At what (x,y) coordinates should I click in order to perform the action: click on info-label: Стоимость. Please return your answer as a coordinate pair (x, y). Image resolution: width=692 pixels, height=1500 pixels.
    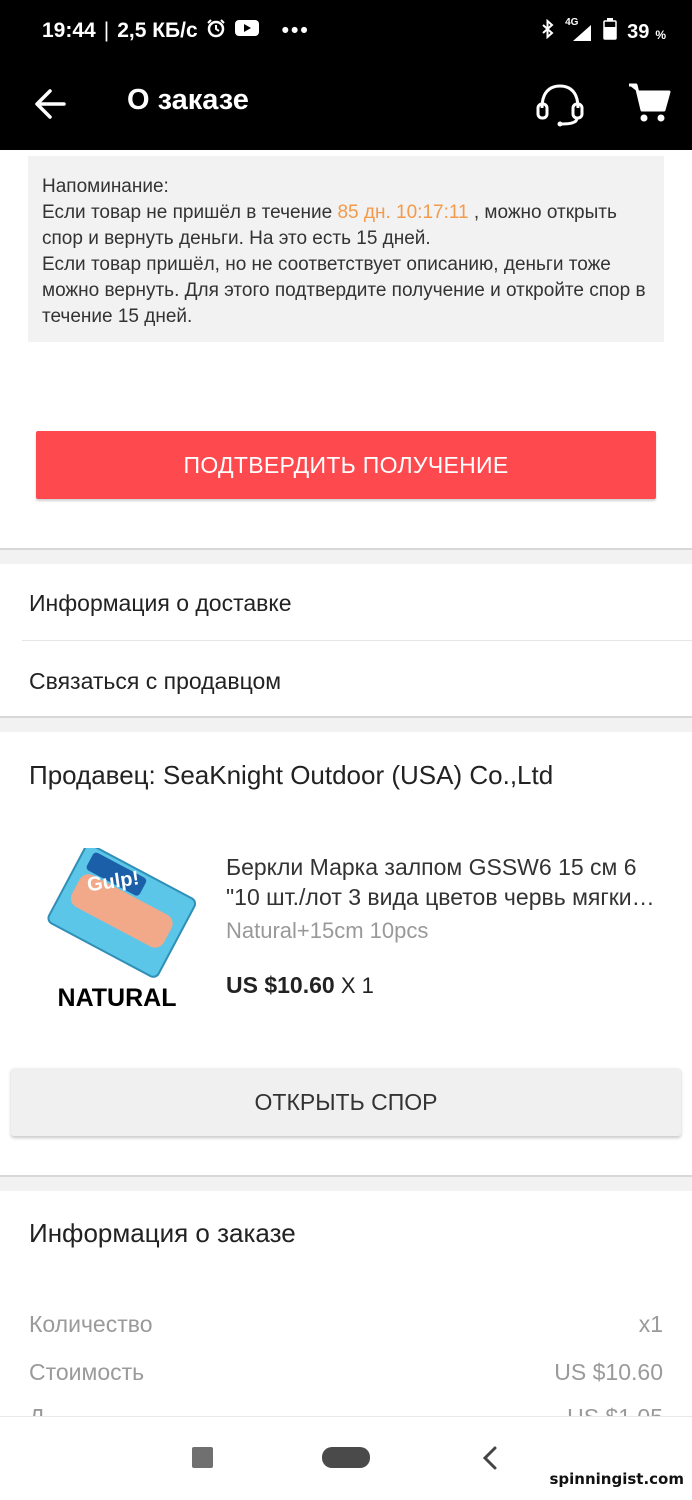
    Looking at the image, I should click on (87, 1372).